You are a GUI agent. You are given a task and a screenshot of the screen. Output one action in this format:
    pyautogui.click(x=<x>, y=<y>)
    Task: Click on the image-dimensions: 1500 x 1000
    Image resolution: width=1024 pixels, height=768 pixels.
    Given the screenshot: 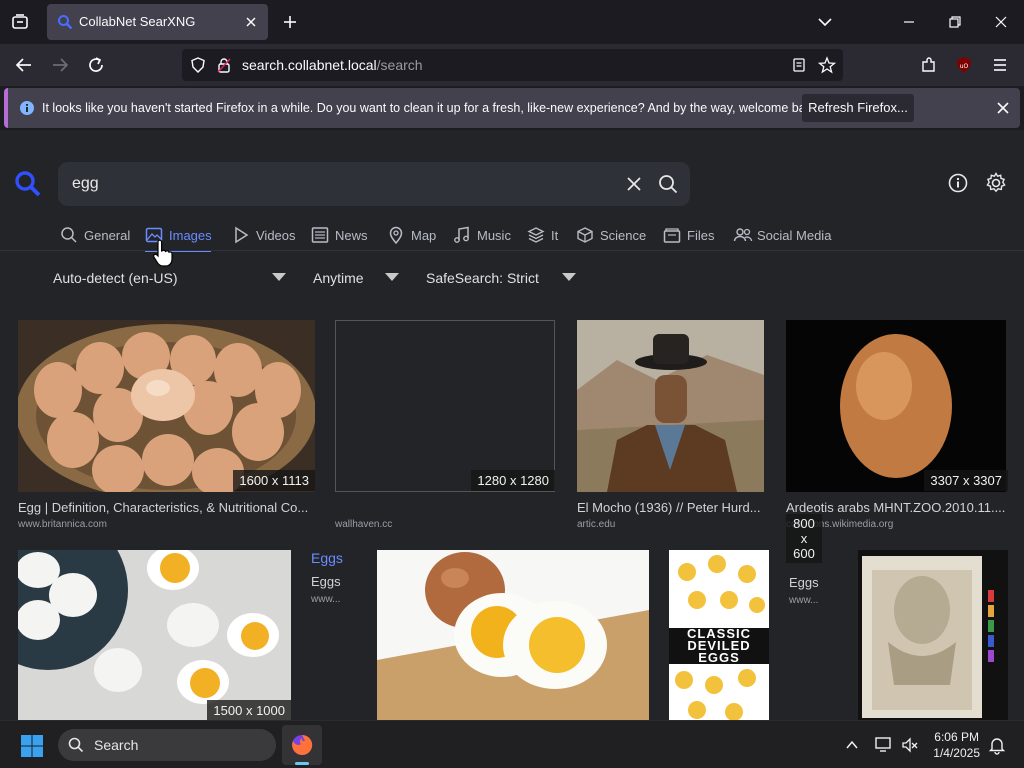 What is the action you would take?
    pyautogui.click(x=249, y=710)
    